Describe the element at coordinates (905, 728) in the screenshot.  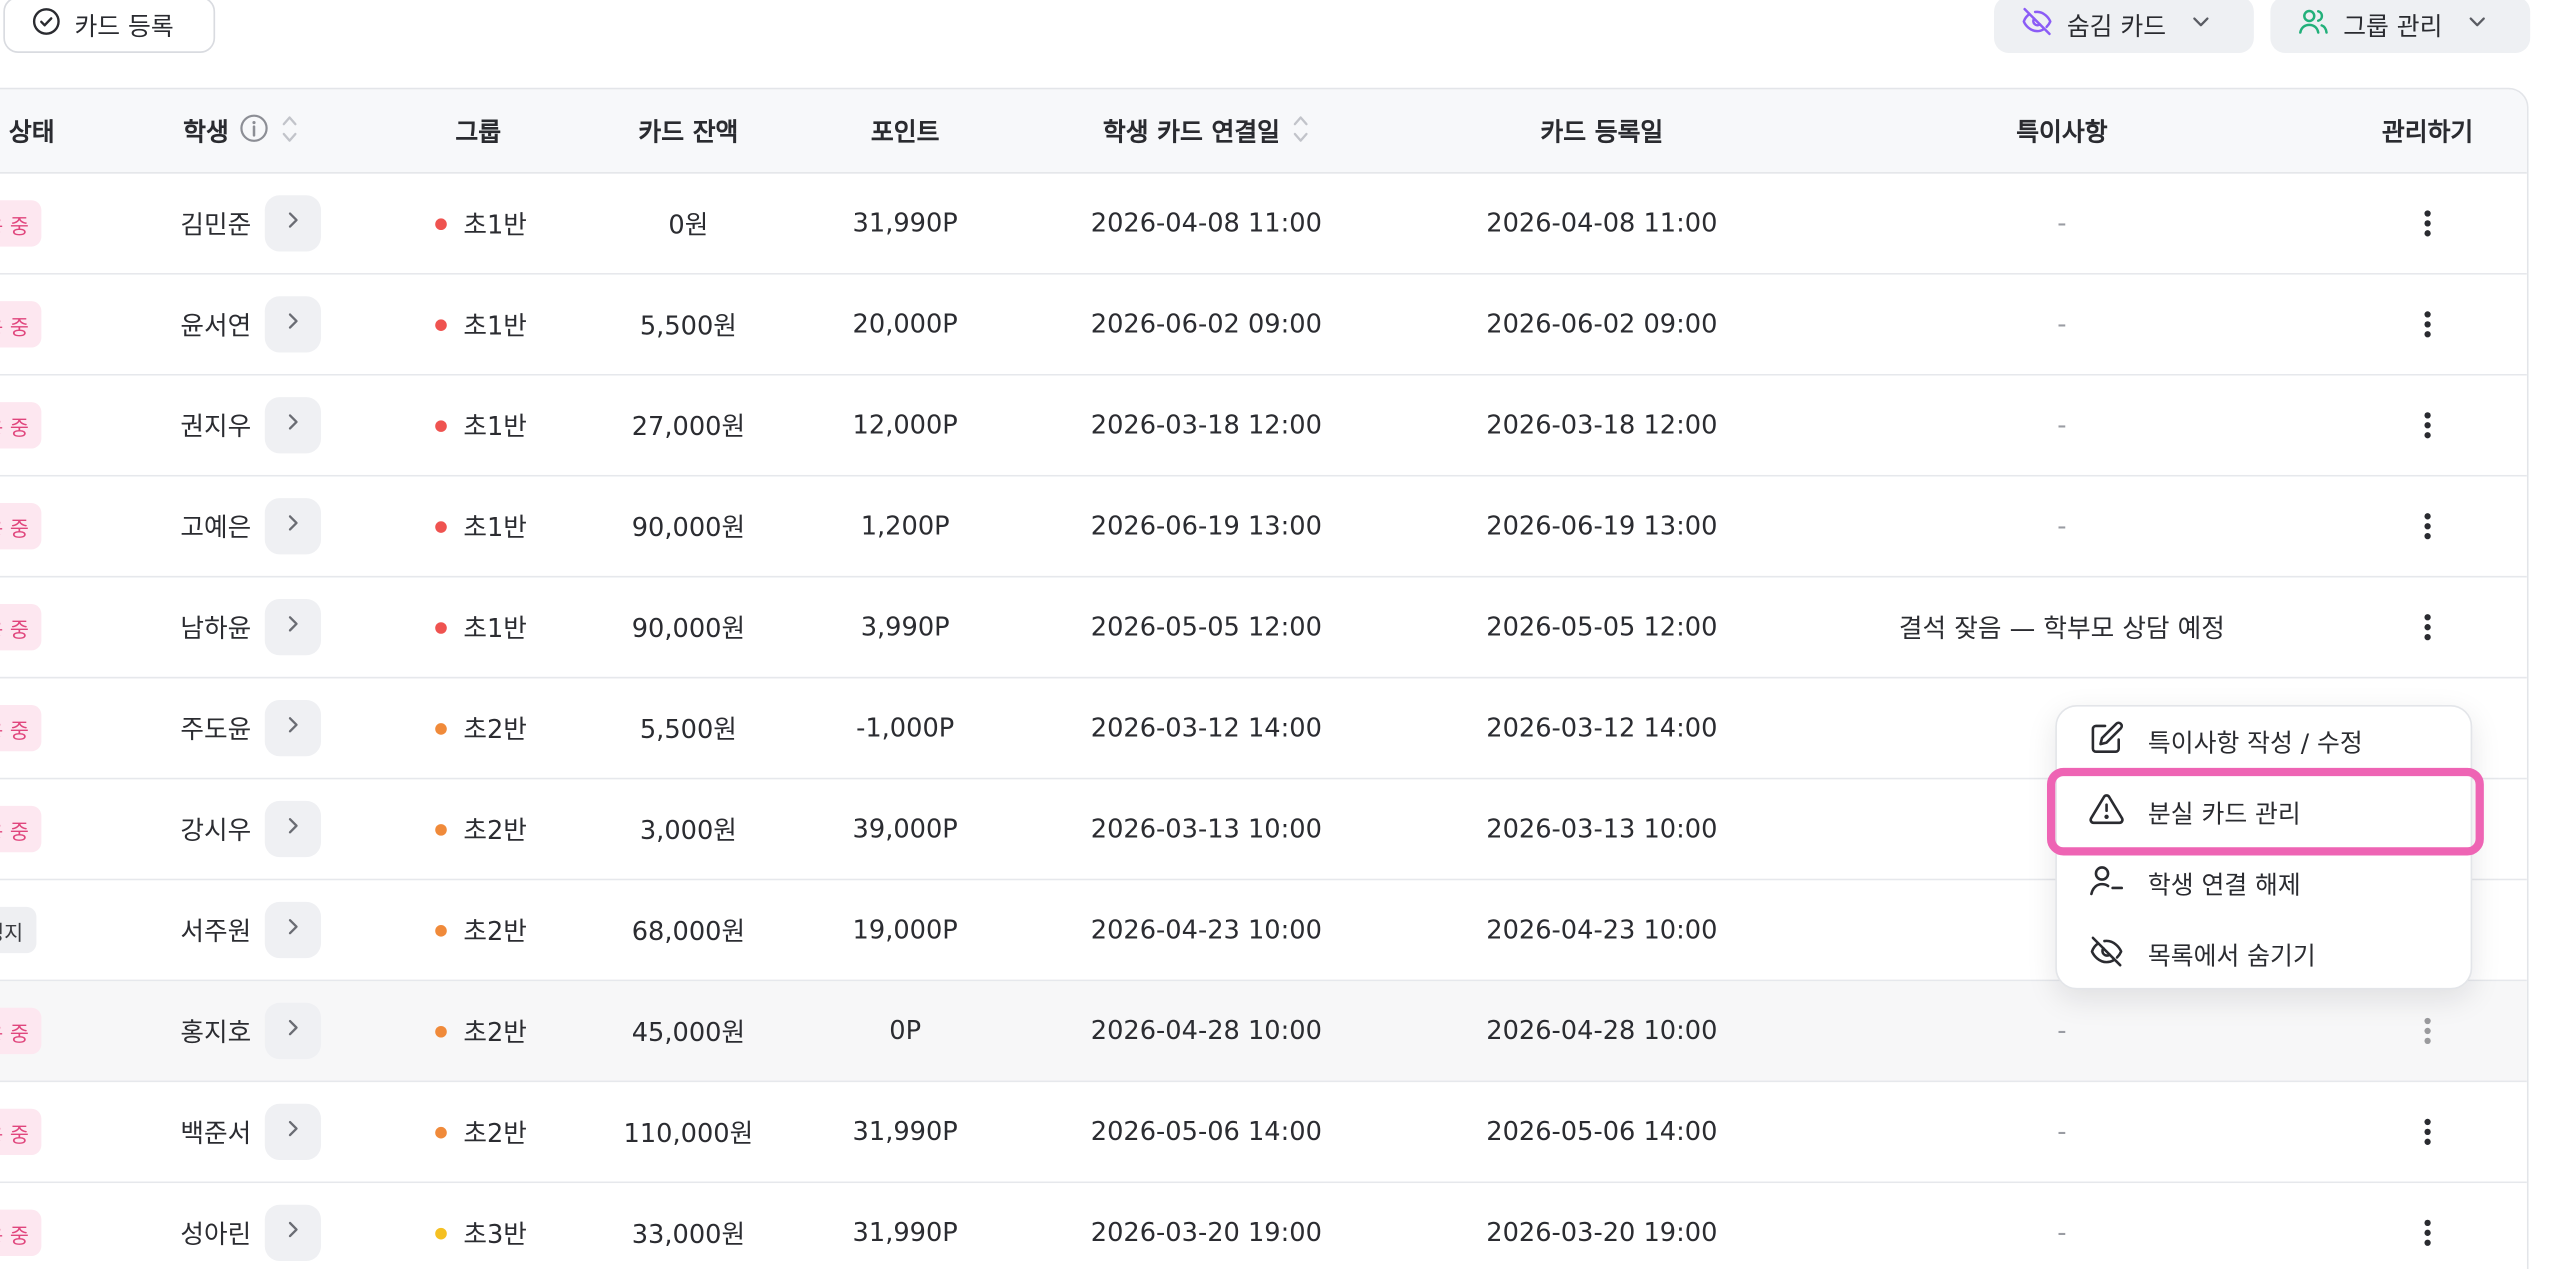
I see `points-value: -1,000P` at that location.